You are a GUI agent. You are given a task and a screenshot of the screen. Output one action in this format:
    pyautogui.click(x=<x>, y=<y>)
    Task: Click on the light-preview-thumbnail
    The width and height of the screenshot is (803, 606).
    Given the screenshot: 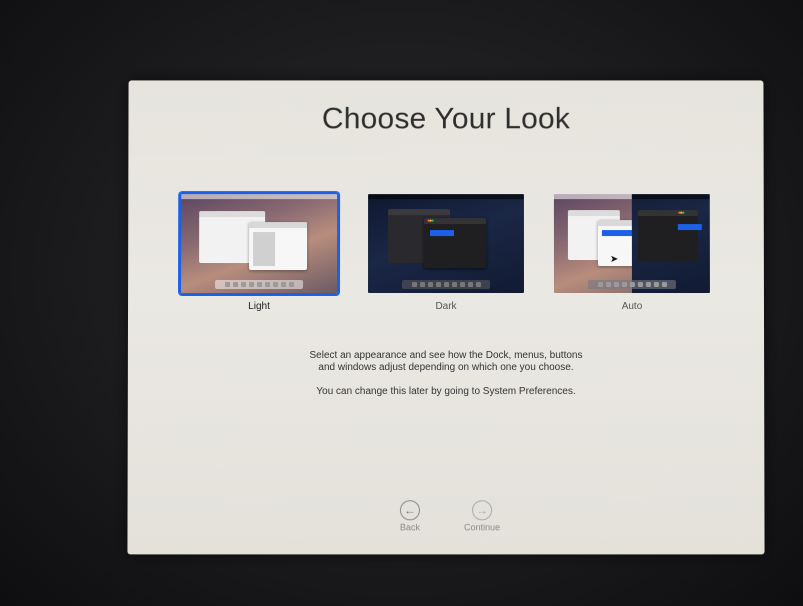 What is the action you would take?
    pyautogui.click(x=259, y=244)
    